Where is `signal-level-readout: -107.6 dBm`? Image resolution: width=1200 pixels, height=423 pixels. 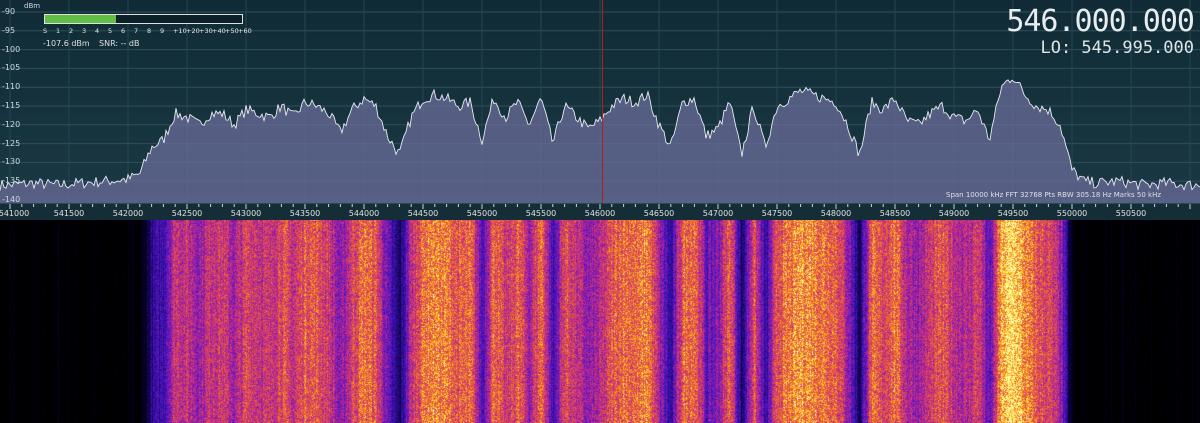 signal-level-readout: -107.6 dBm is located at coordinates (66, 43).